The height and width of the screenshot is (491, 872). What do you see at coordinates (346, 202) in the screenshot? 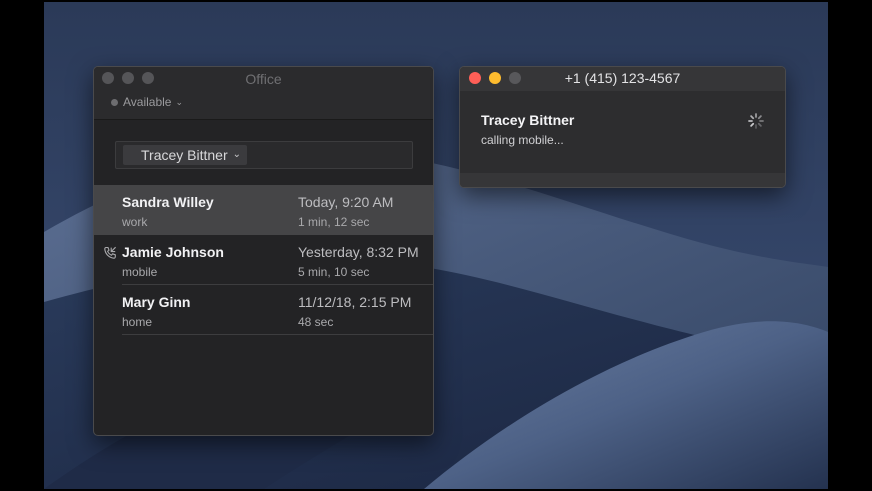
I see `call-time: Today, 9:20 AM` at bounding box center [346, 202].